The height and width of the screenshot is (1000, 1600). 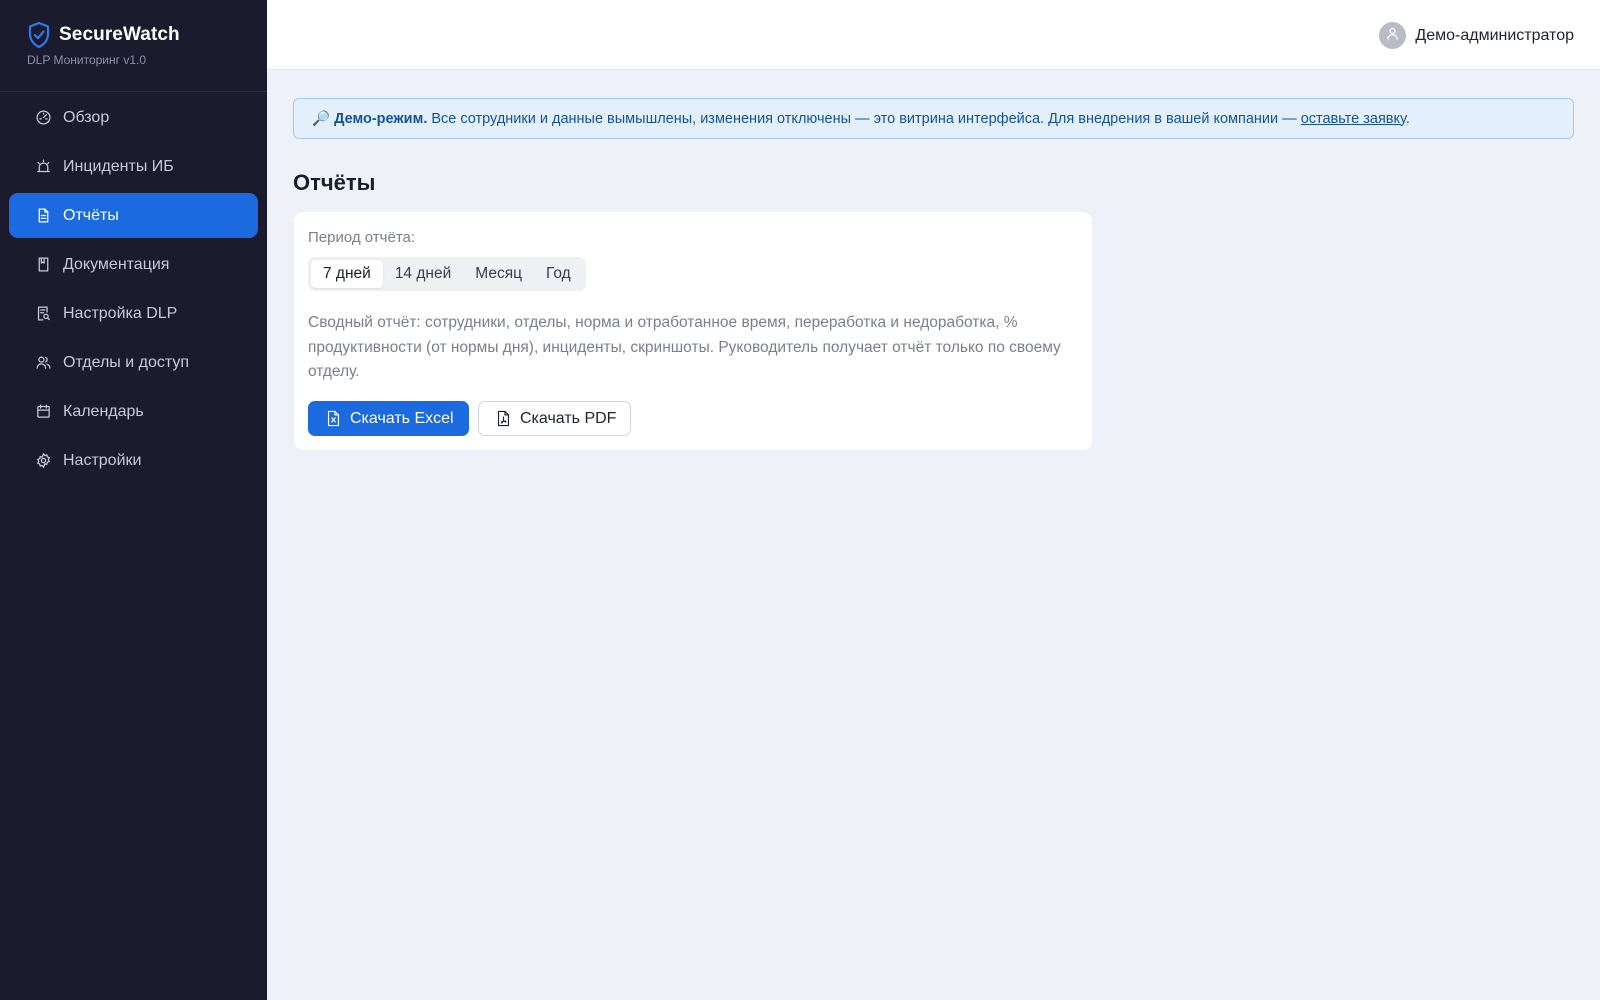 I want to click on top-bar: Демо-администратор, so click(x=933, y=35).